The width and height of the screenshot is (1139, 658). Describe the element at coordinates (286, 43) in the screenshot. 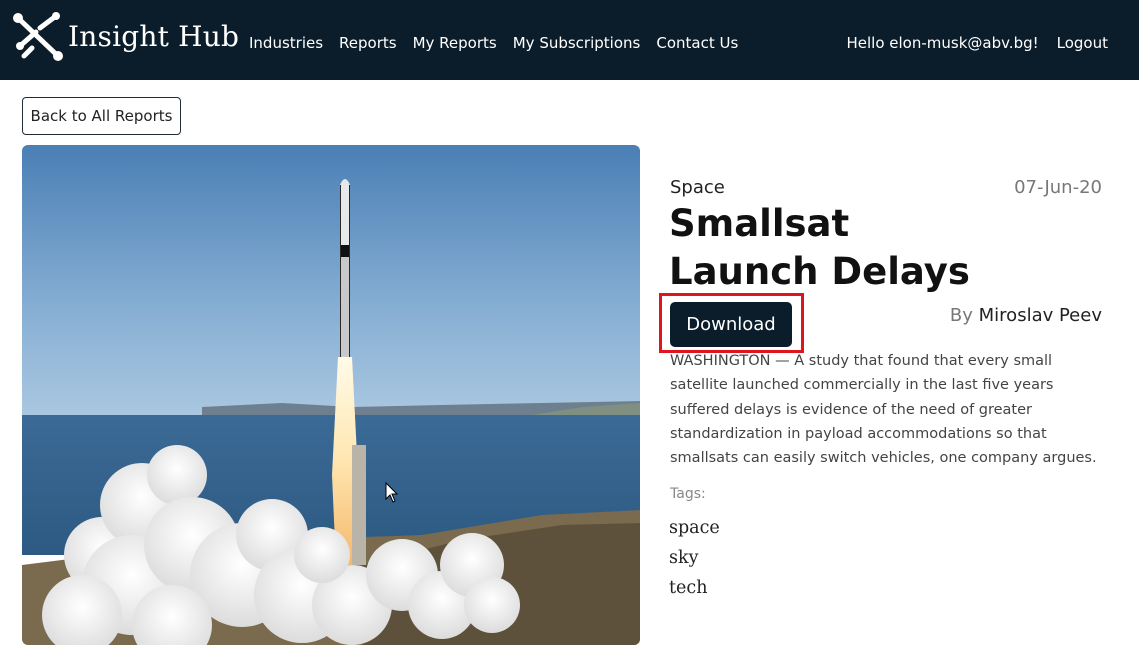

I see `nav-link-industries: Industries` at that location.